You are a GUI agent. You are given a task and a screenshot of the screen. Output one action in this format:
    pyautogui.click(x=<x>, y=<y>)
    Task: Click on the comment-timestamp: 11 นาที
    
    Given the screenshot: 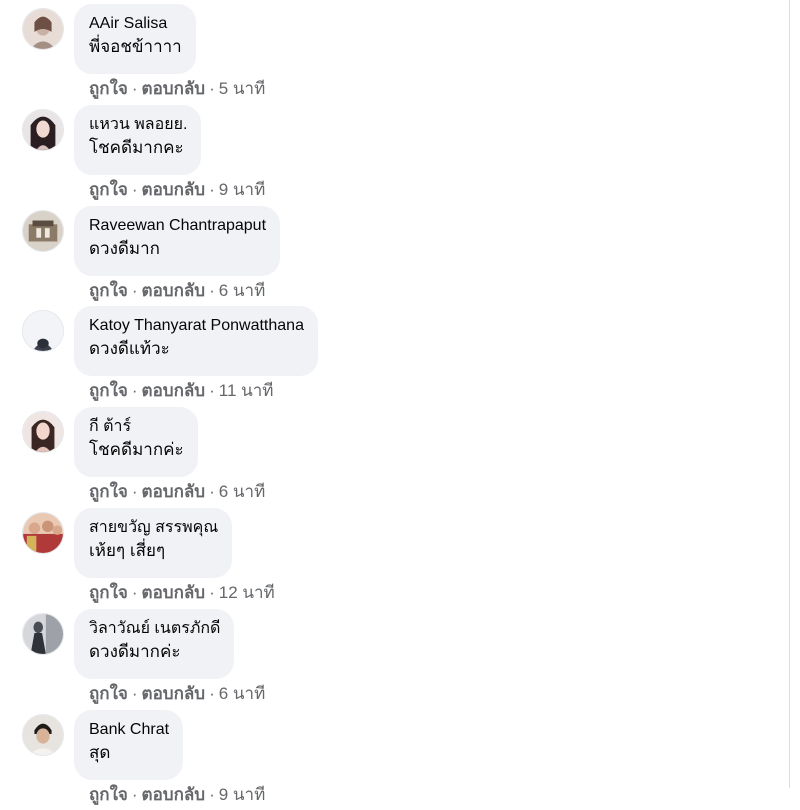 What is the action you would take?
    pyautogui.click(x=246, y=390)
    